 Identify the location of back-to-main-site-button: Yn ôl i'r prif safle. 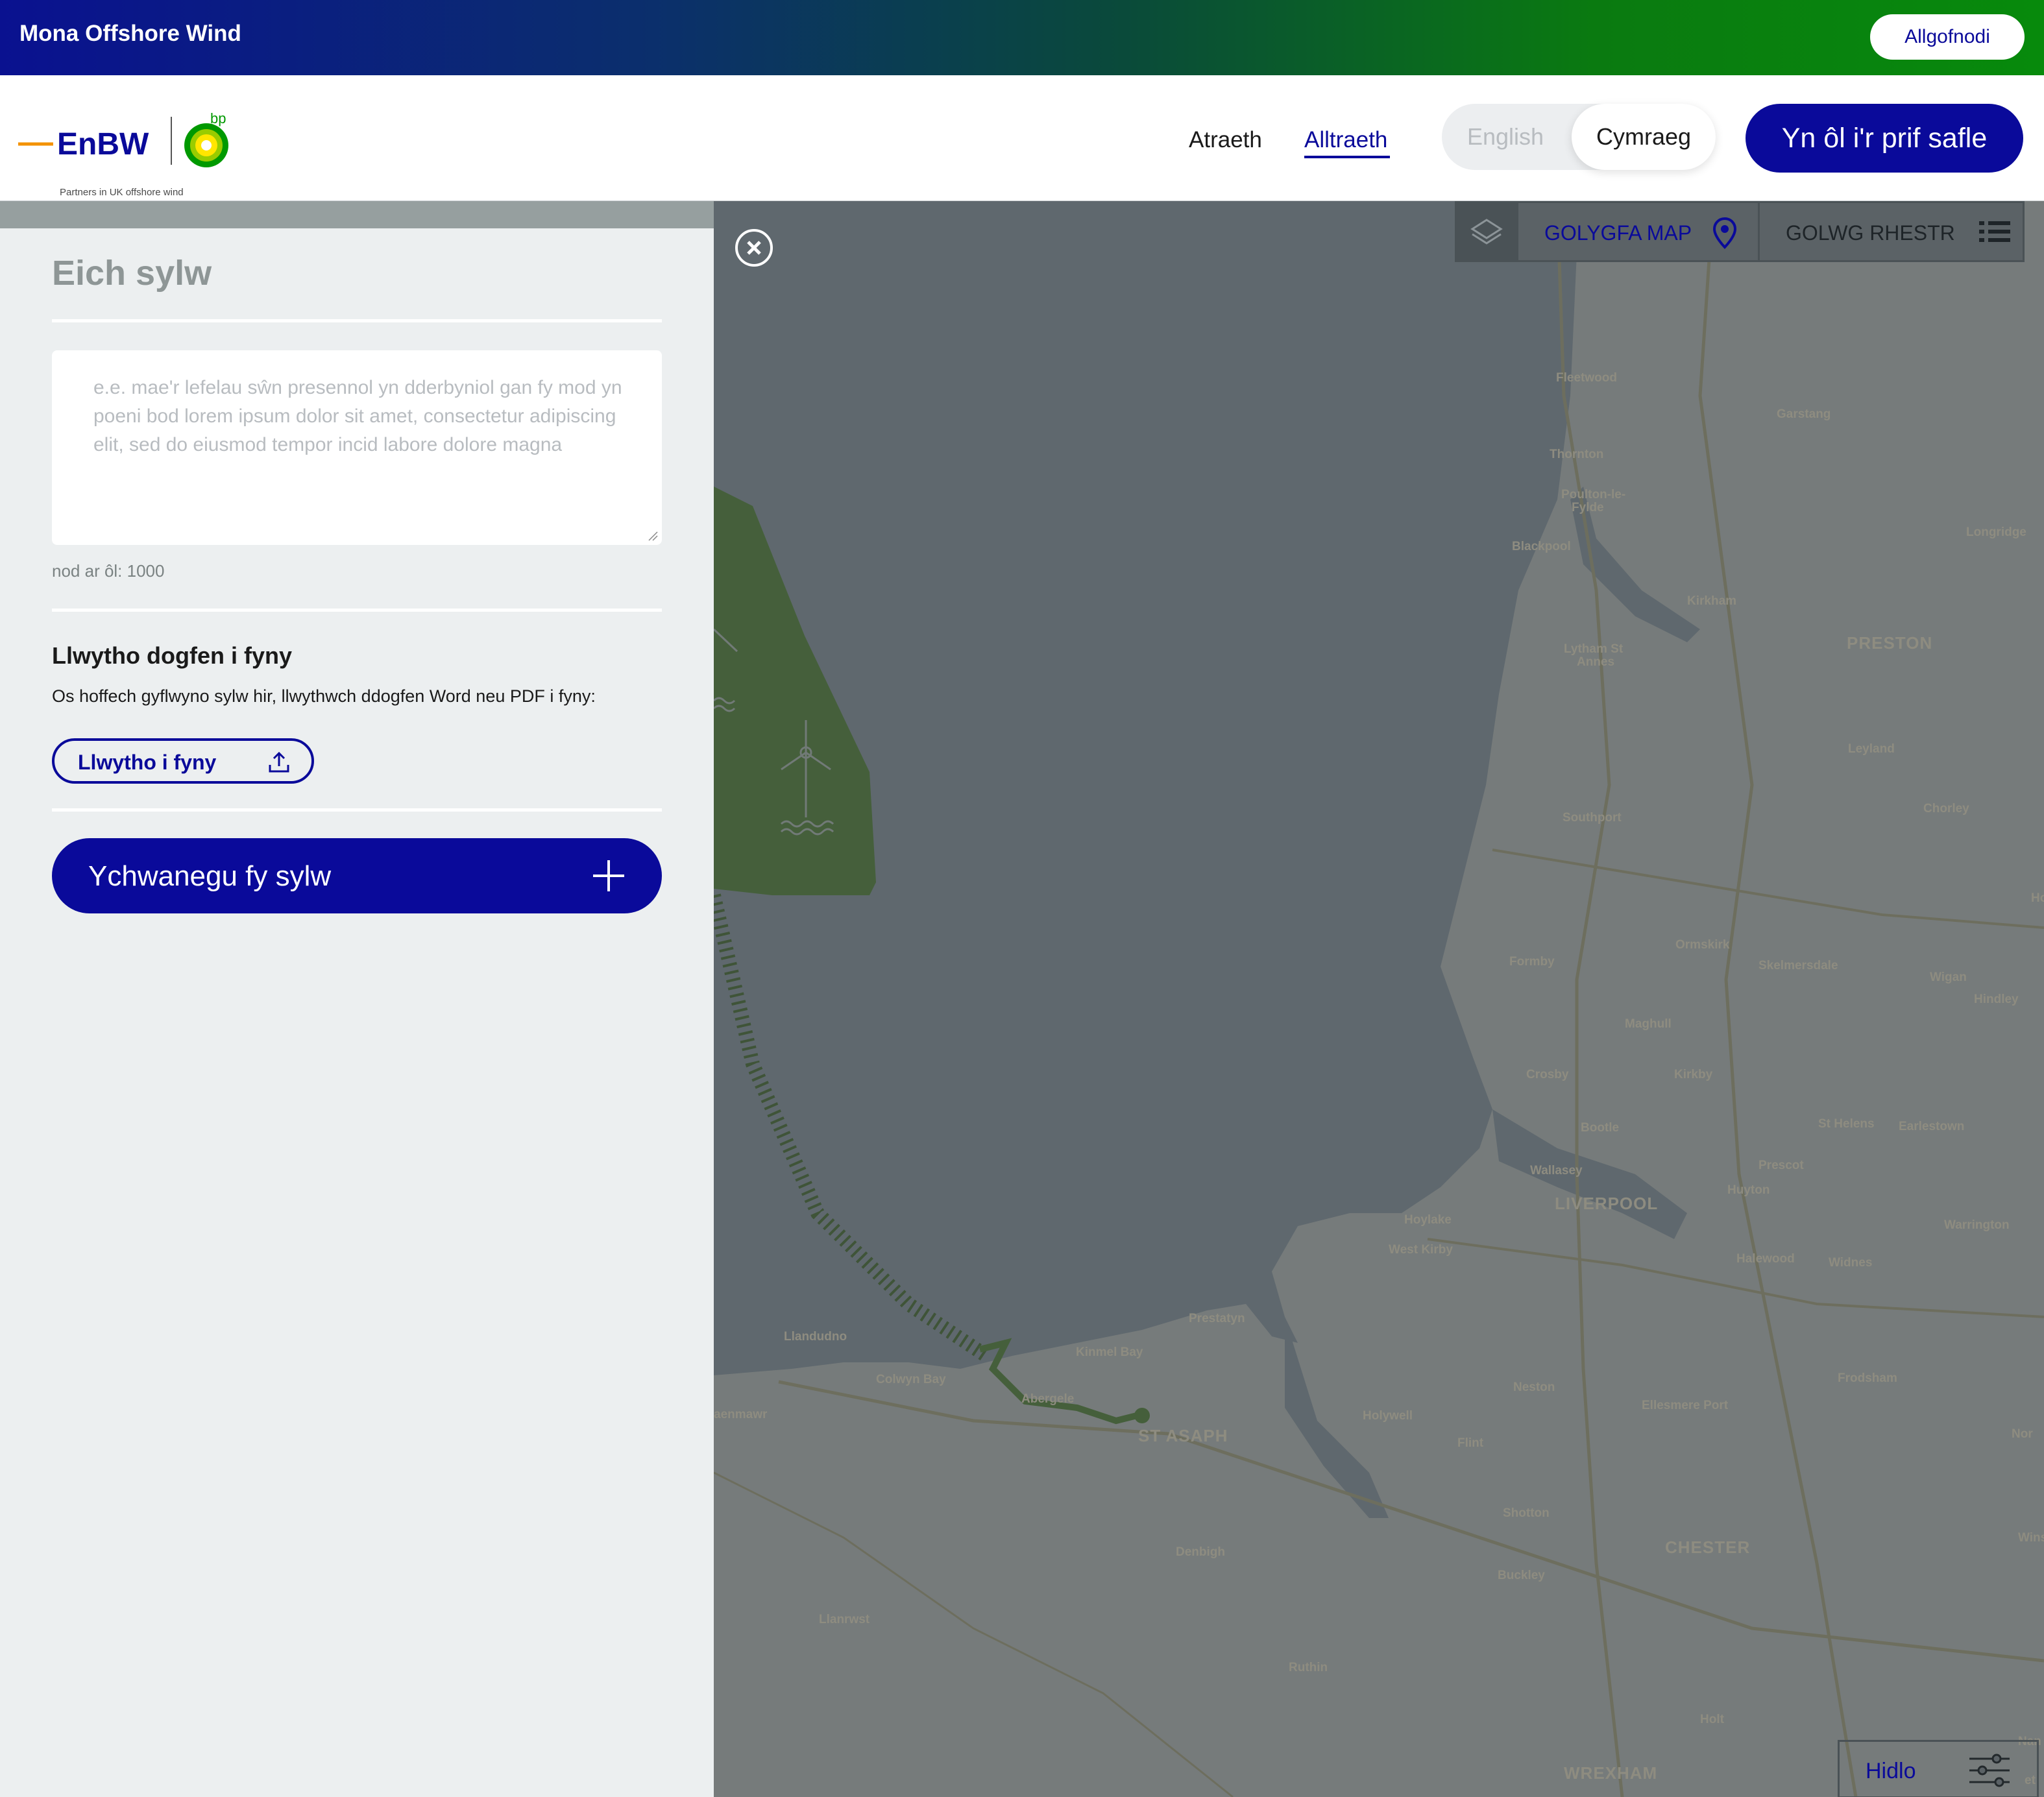
(1884, 138).